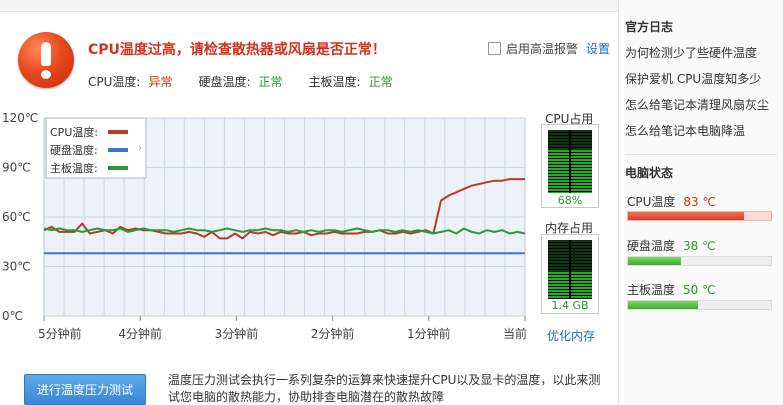  What do you see at coordinates (224, 82) in the screenshot?
I see `disk-status-label: 硬盘温度:` at bounding box center [224, 82].